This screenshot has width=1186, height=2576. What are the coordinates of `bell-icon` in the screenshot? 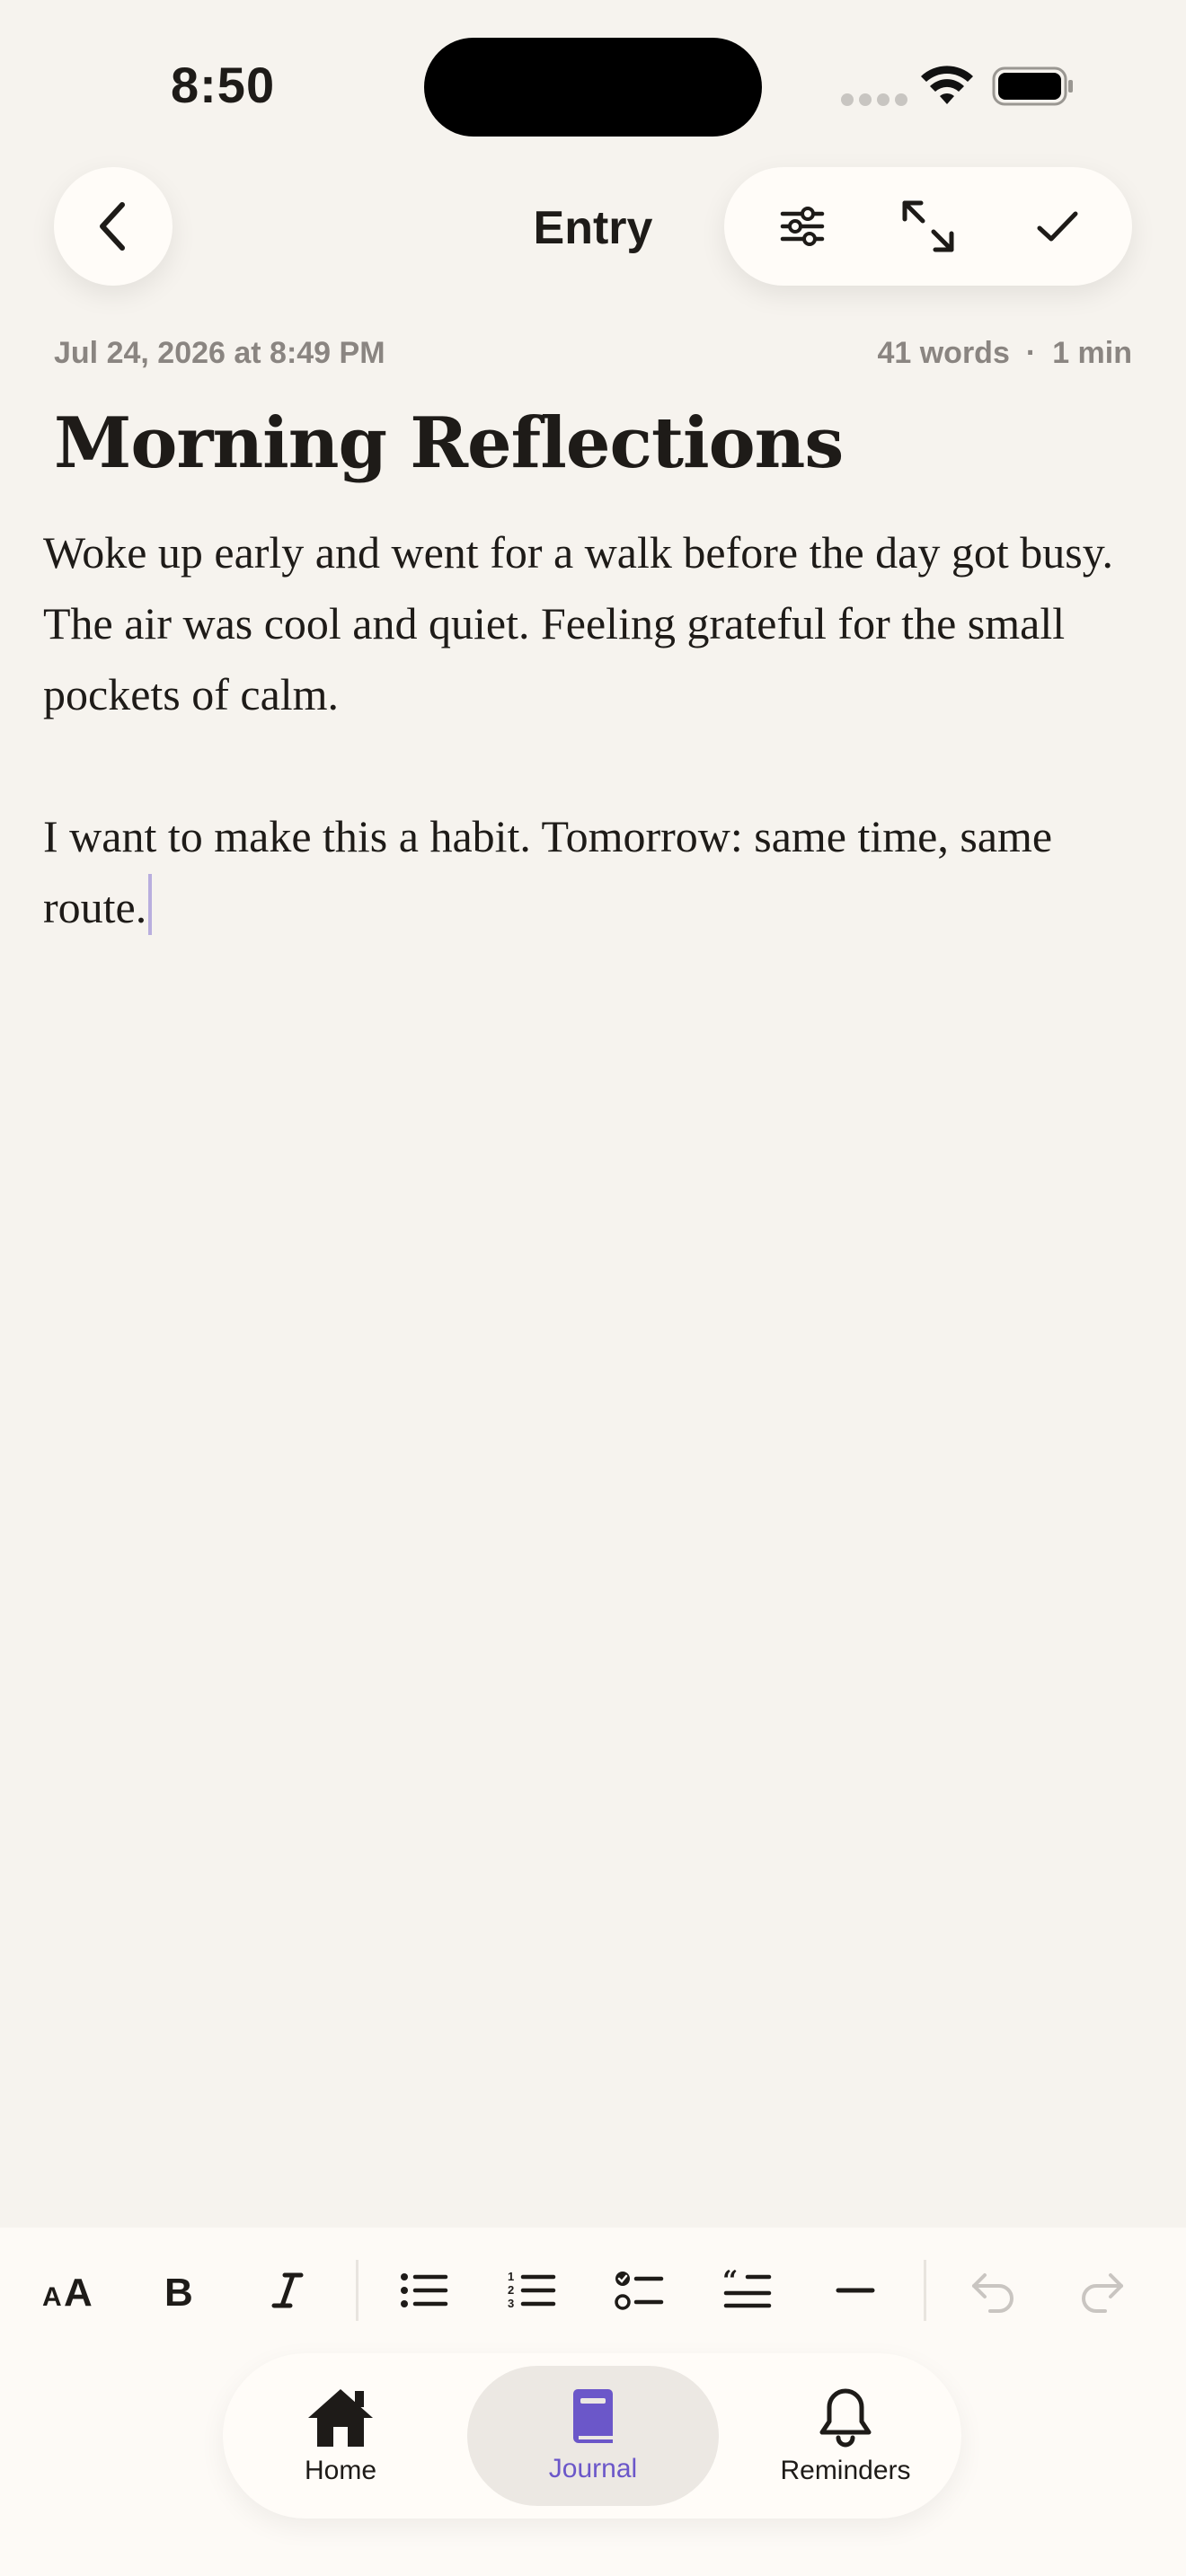 It's located at (845, 2418).